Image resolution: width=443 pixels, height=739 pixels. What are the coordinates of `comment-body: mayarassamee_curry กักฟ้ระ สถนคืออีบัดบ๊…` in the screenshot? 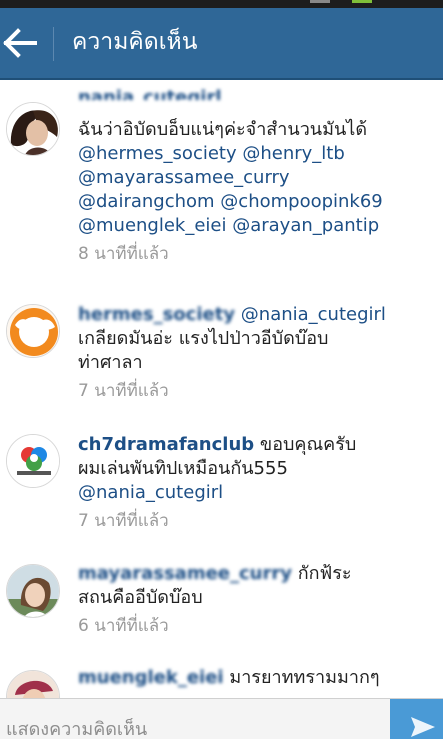 It's located at (257, 600).